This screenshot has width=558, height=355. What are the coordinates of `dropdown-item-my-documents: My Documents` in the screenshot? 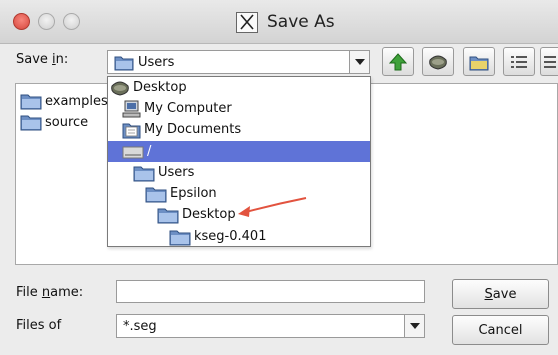 It's located at (239, 129).